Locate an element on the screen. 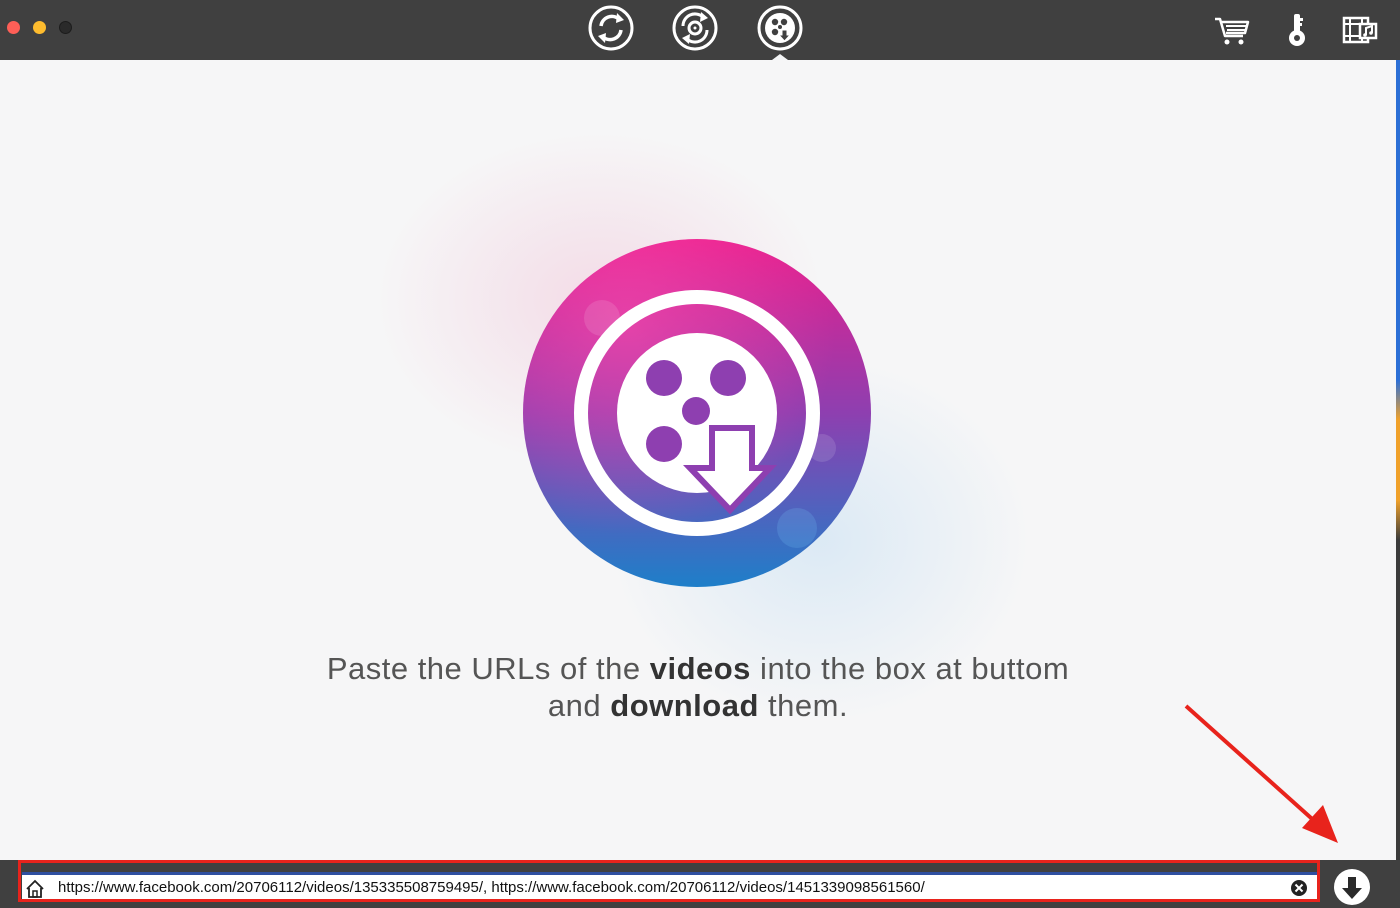  burn-mode-button is located at coordinates (695, 28).